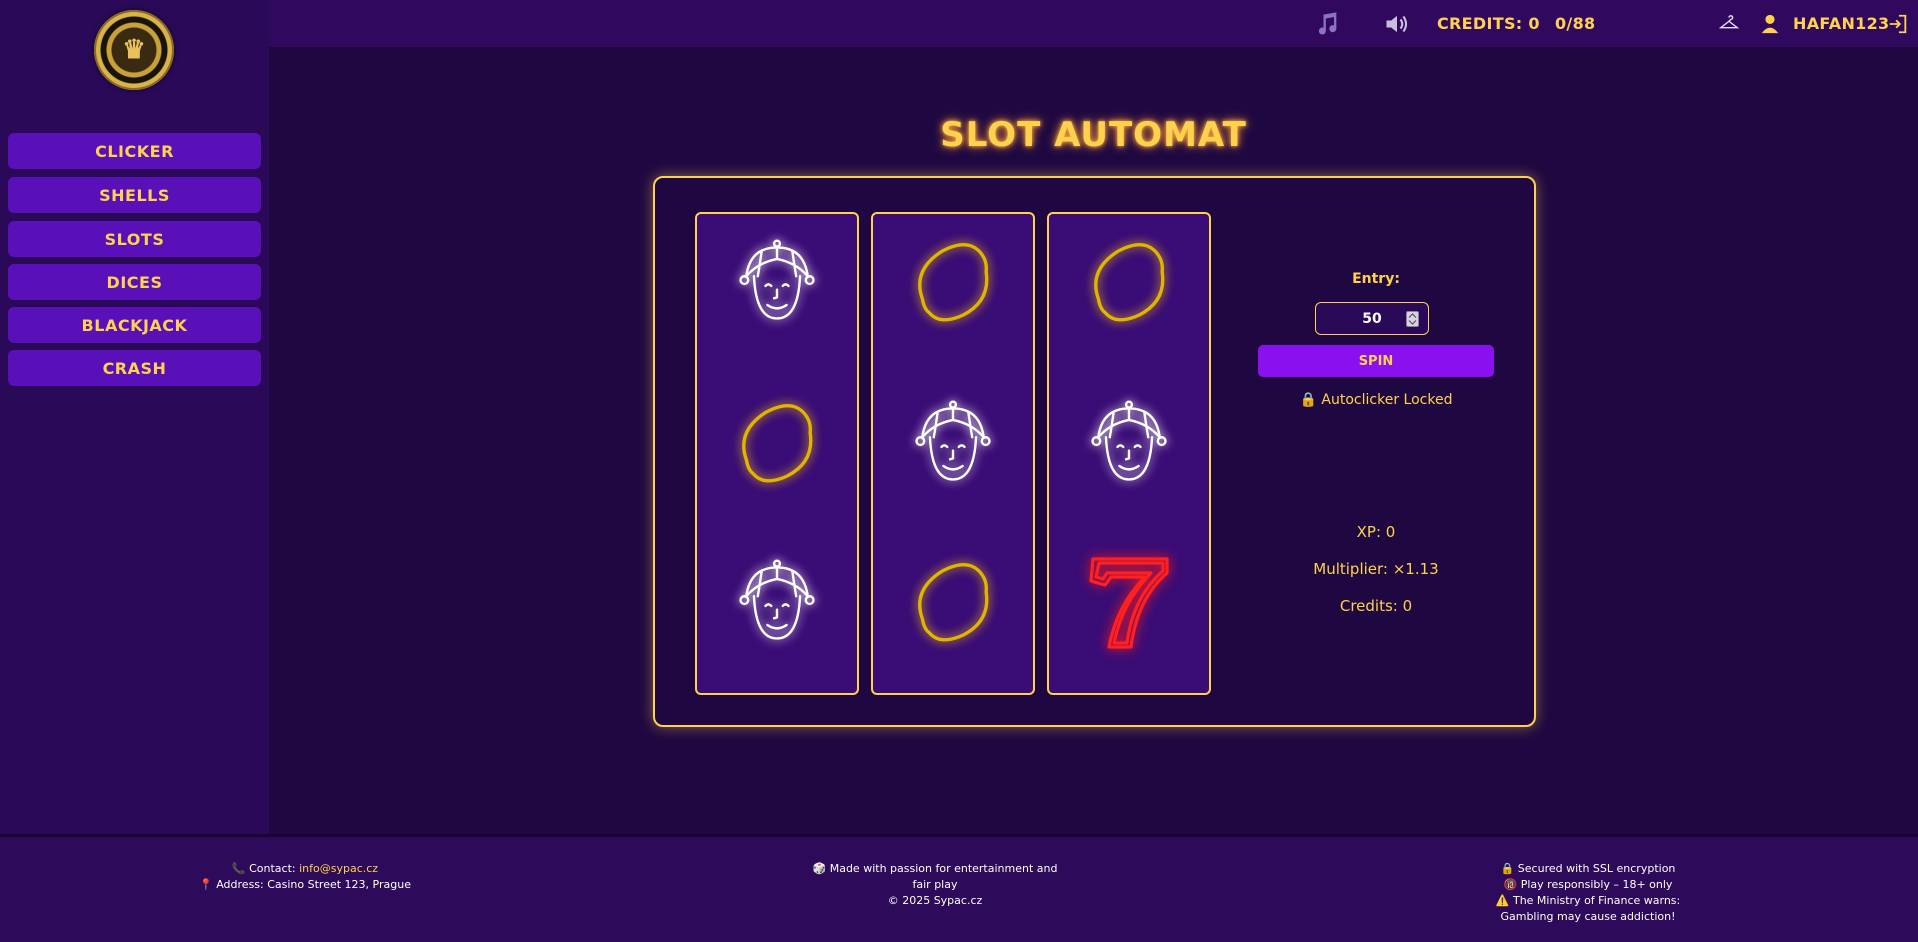 Image resolution: width=1918 pixels, height=942 pixels. I want to click on spin-button: SPIN, so click(1376, 361).